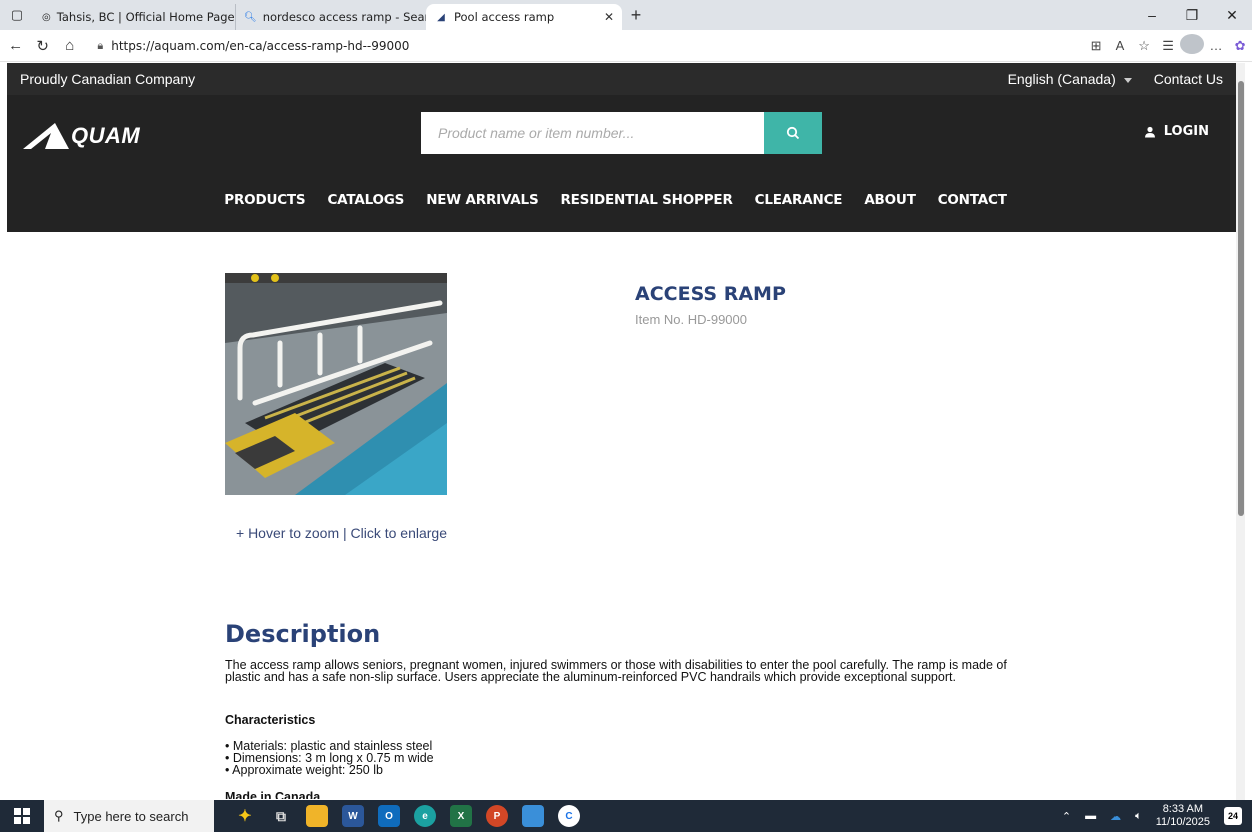 The image size is (1252, 832). I want to click on search-input, so click(592, 133).